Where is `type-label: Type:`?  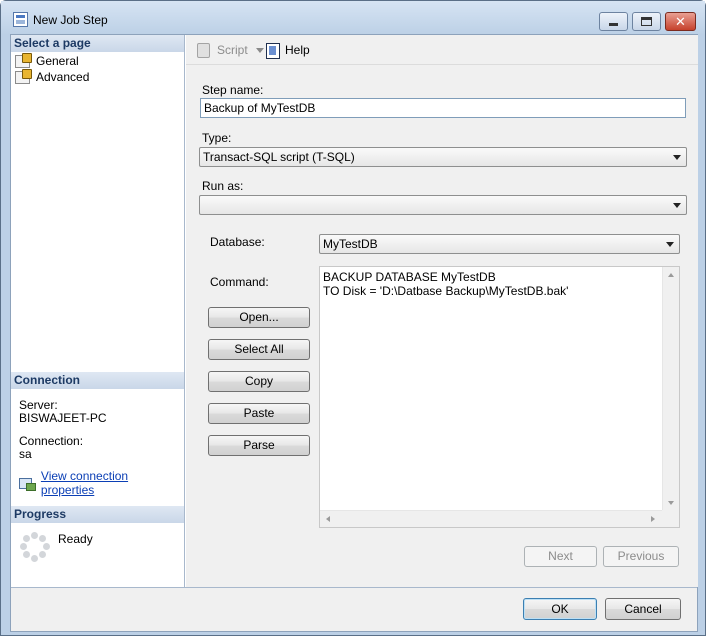
type-label: Type: is located at coordinates (217, 138).